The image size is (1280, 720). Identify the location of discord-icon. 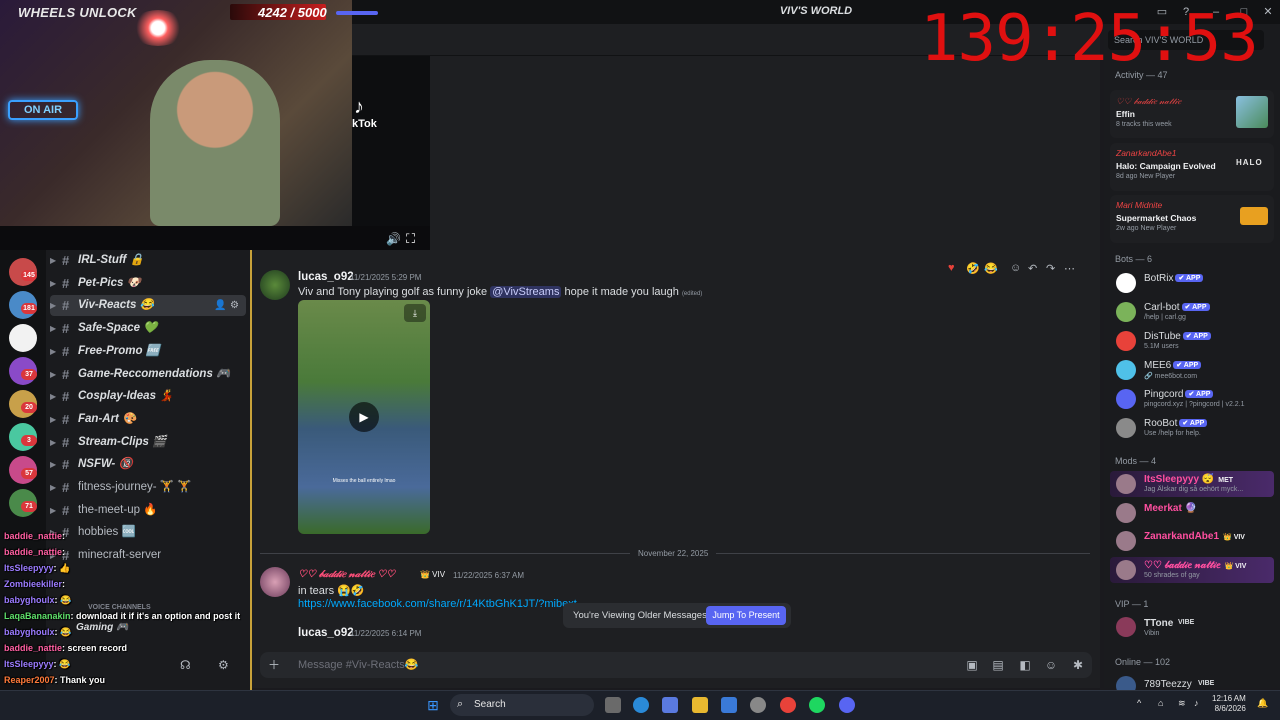
(847, 705).